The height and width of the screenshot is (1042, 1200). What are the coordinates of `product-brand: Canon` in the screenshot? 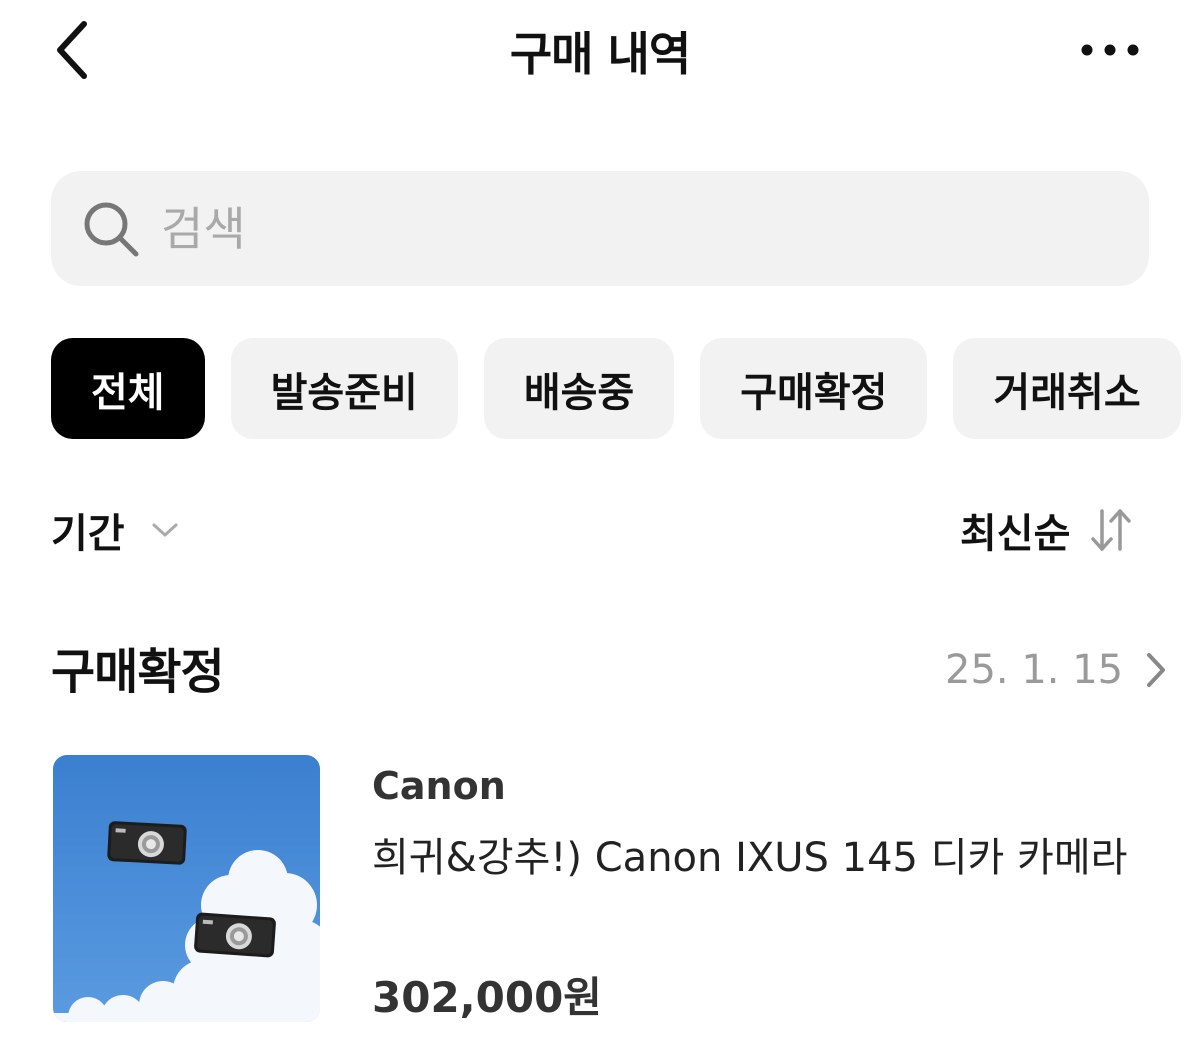 It's located at (439, 786).